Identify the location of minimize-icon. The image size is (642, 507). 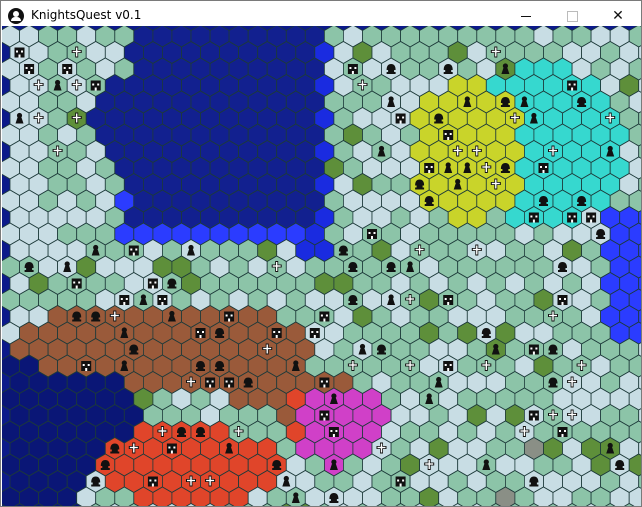
(526, 16).